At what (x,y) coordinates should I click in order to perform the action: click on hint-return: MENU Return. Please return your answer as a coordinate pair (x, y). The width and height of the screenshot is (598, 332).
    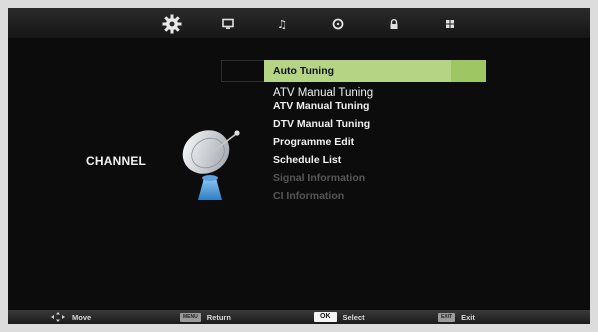
    Looking at the image, I should click on (205, 317).